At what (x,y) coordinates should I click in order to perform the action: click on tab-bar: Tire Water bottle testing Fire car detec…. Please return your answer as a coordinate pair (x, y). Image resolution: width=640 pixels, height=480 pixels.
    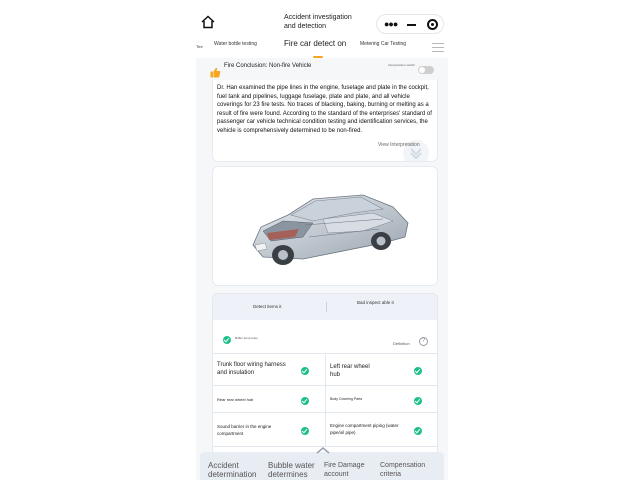
    Looking at the image, I should click on (322, 48).